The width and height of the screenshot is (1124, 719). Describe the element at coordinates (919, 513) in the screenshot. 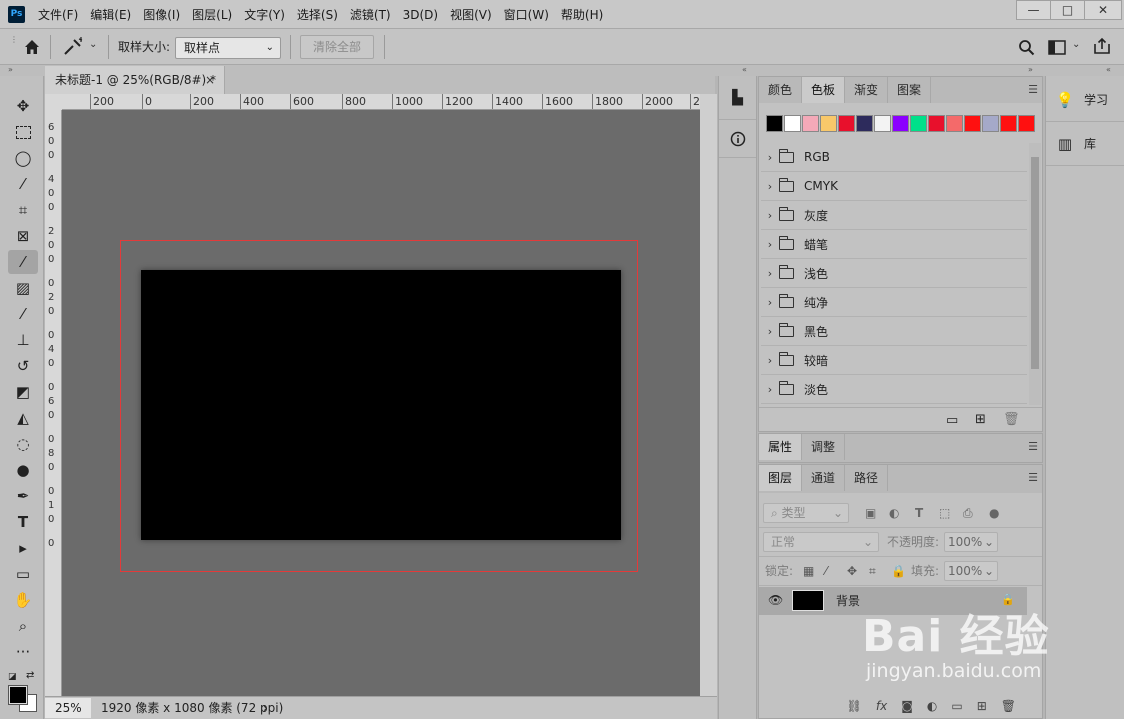

I see `type-filter-icon: T` at that location.